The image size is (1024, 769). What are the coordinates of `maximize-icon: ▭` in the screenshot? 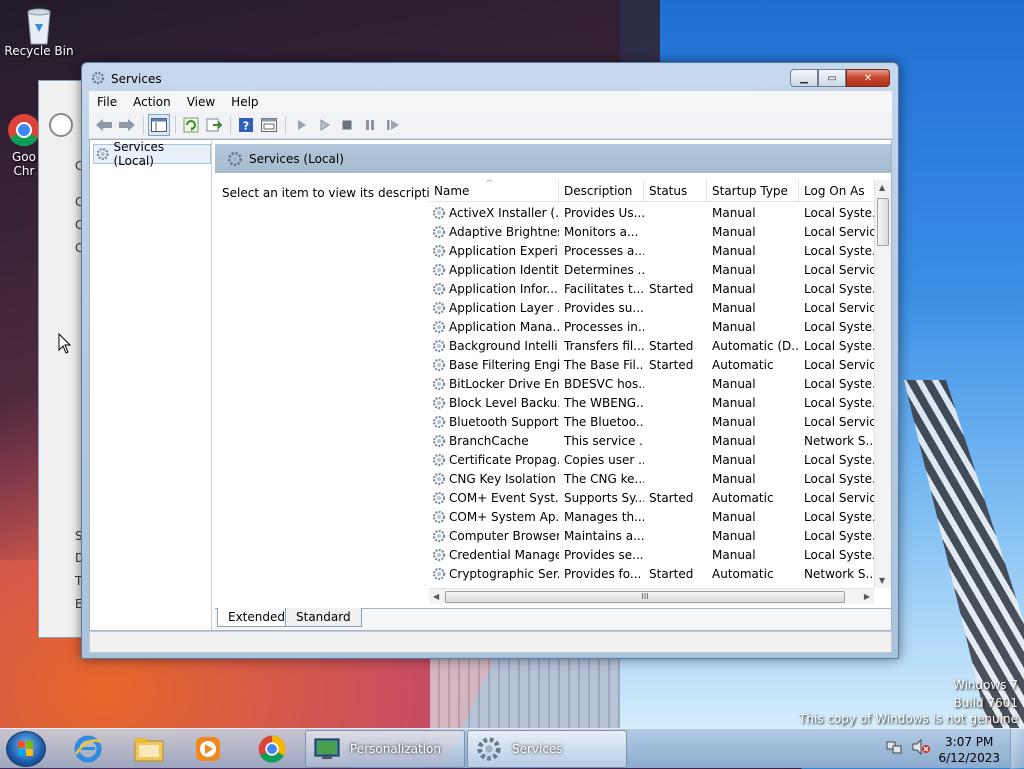 It's located at (832, 78).